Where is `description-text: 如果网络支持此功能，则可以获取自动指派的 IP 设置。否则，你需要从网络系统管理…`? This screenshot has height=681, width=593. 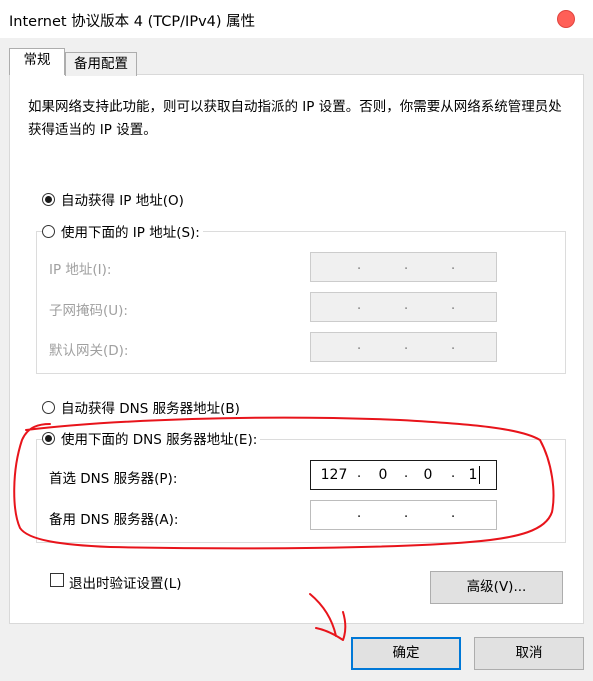
description-text: 如果网络支持此功能，则可以获取自动指派的 IP 设置。否则，你需要从网络系统管理… is located at coordinates (295, 118).